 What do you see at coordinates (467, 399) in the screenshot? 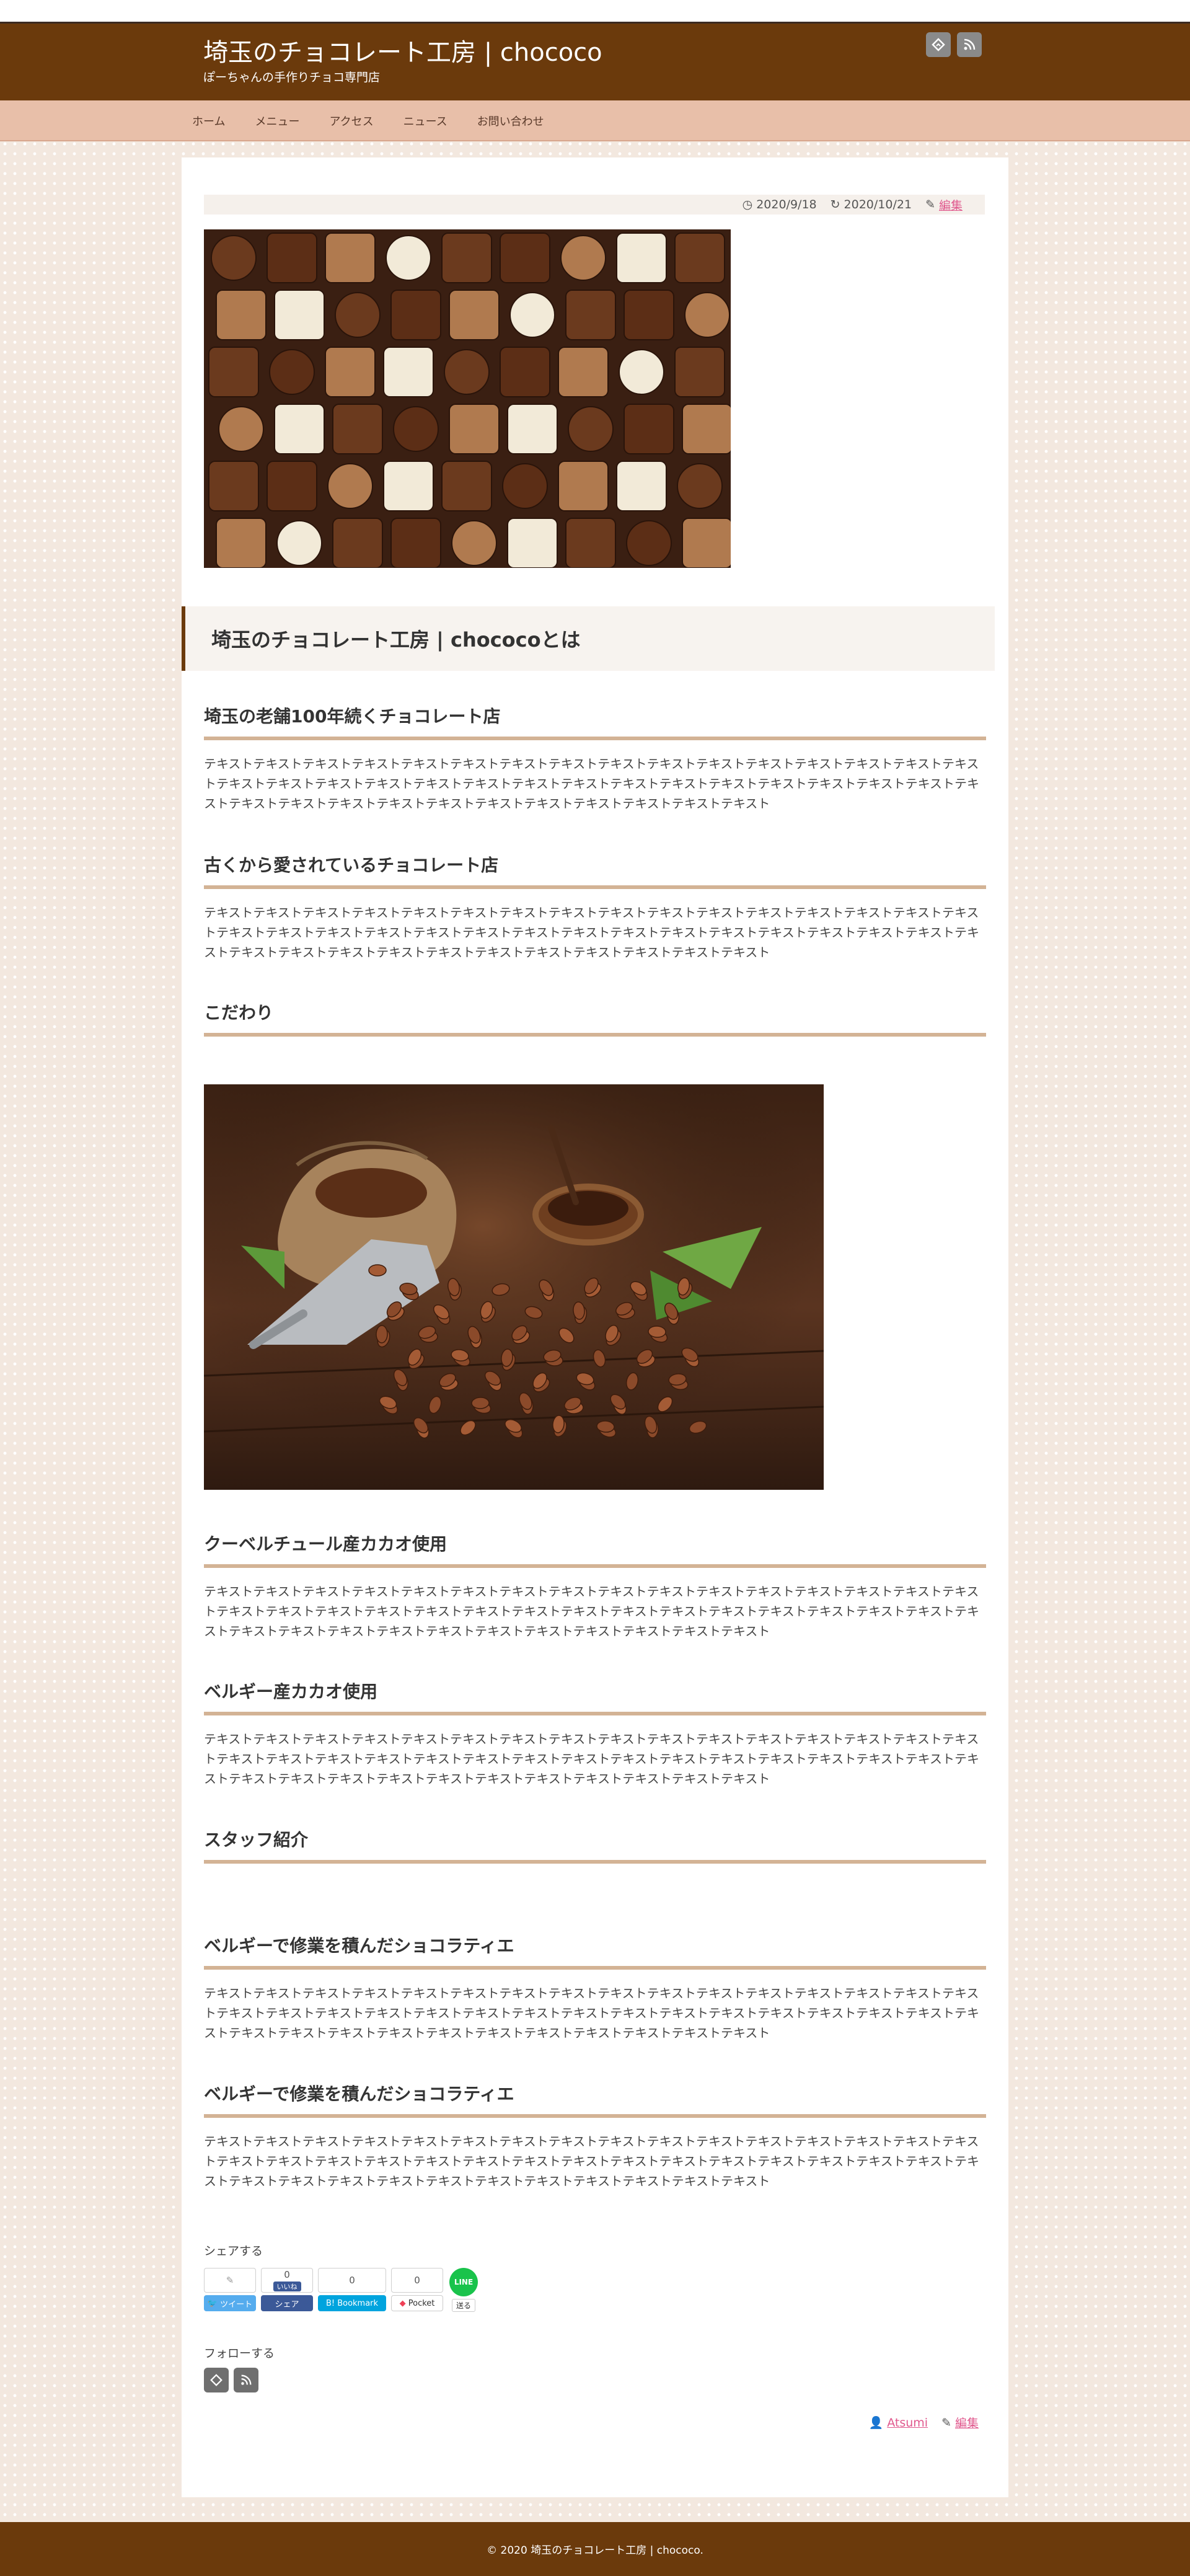
I see `chocolate-assortment-image` at bounding box center [467, 399].